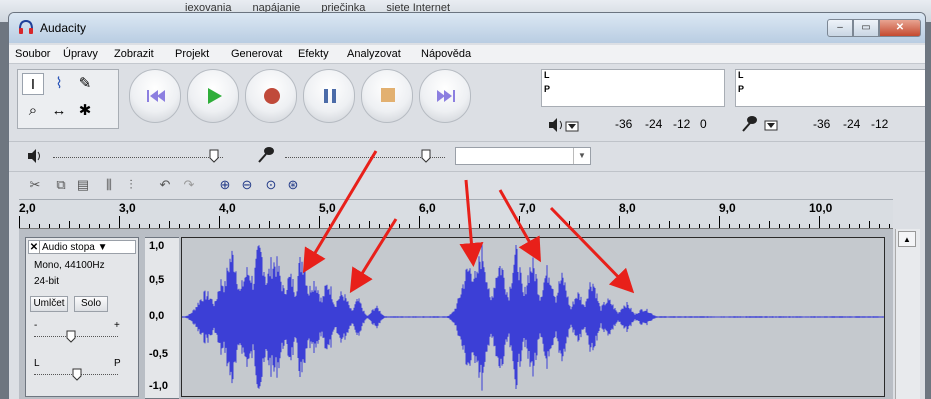 The image size is (931, 399). I want to click on close-button: ✕, so click(900, 28).